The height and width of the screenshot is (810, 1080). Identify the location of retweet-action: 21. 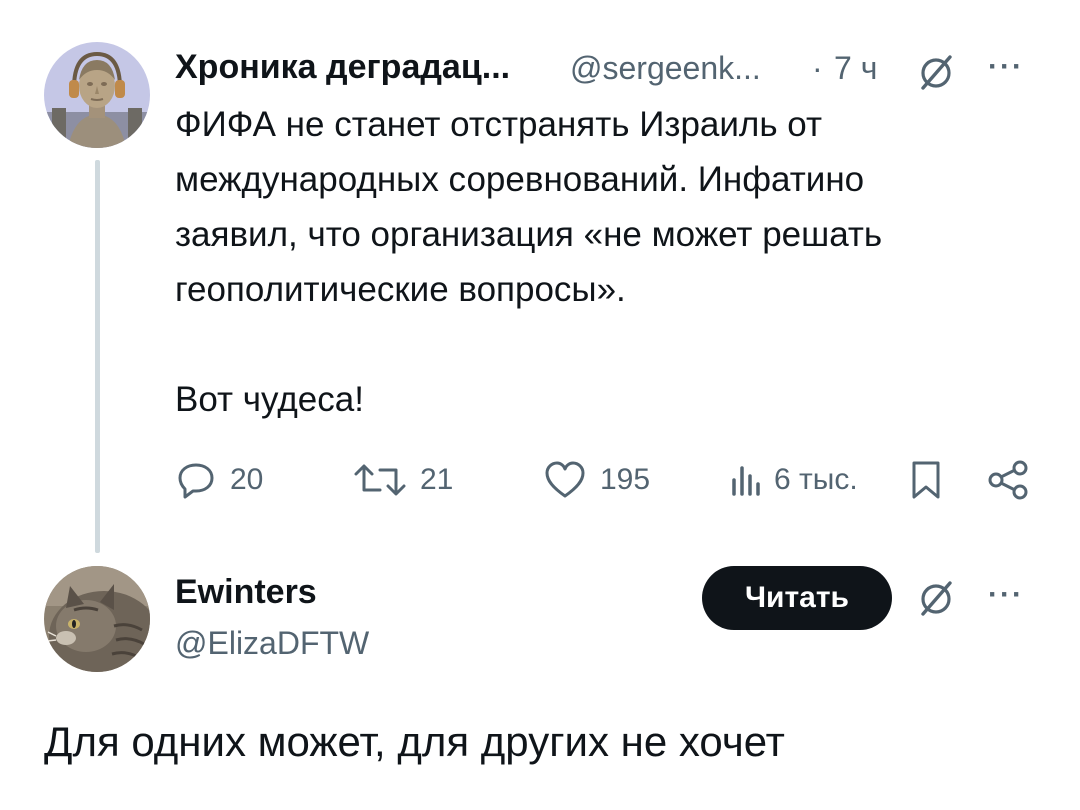
(402, 480).